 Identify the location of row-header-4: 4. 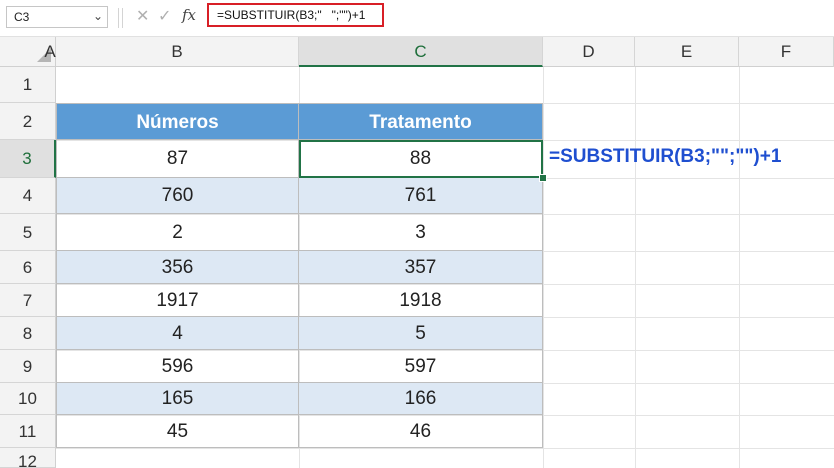
(28, 196).